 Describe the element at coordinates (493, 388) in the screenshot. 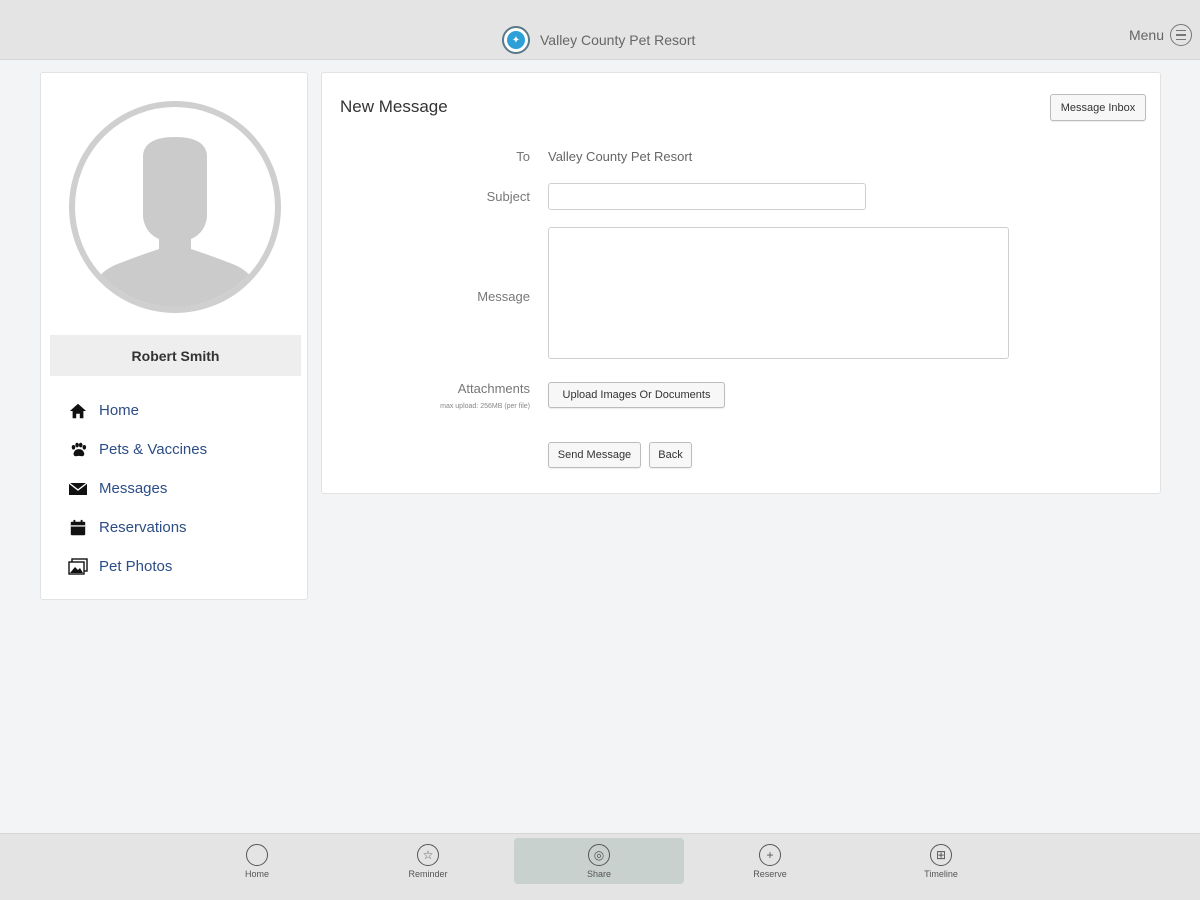

I see `attachments-label: Attachments` at that location.